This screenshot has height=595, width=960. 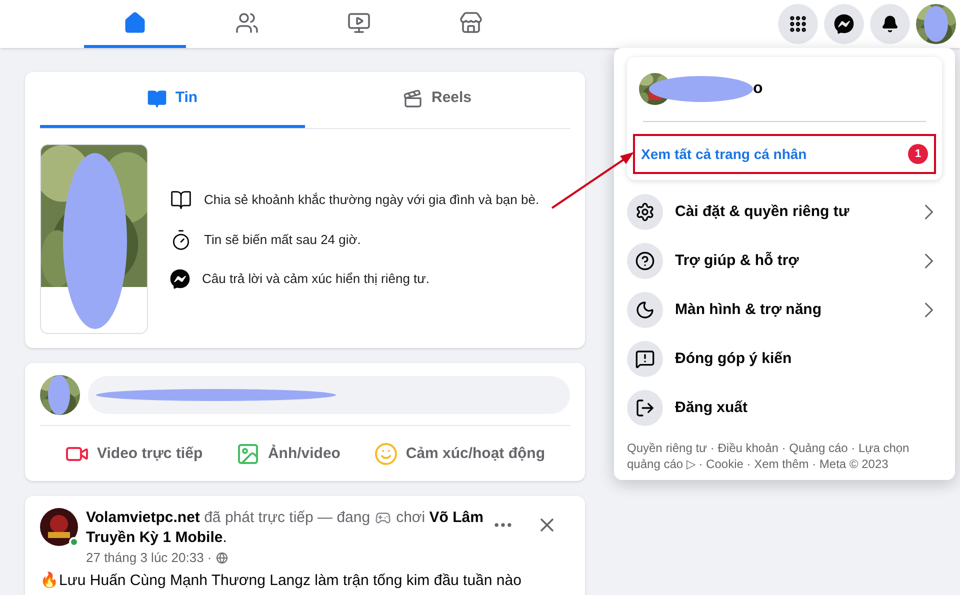 I want to click on menu-button, so click(x=798, y=24).